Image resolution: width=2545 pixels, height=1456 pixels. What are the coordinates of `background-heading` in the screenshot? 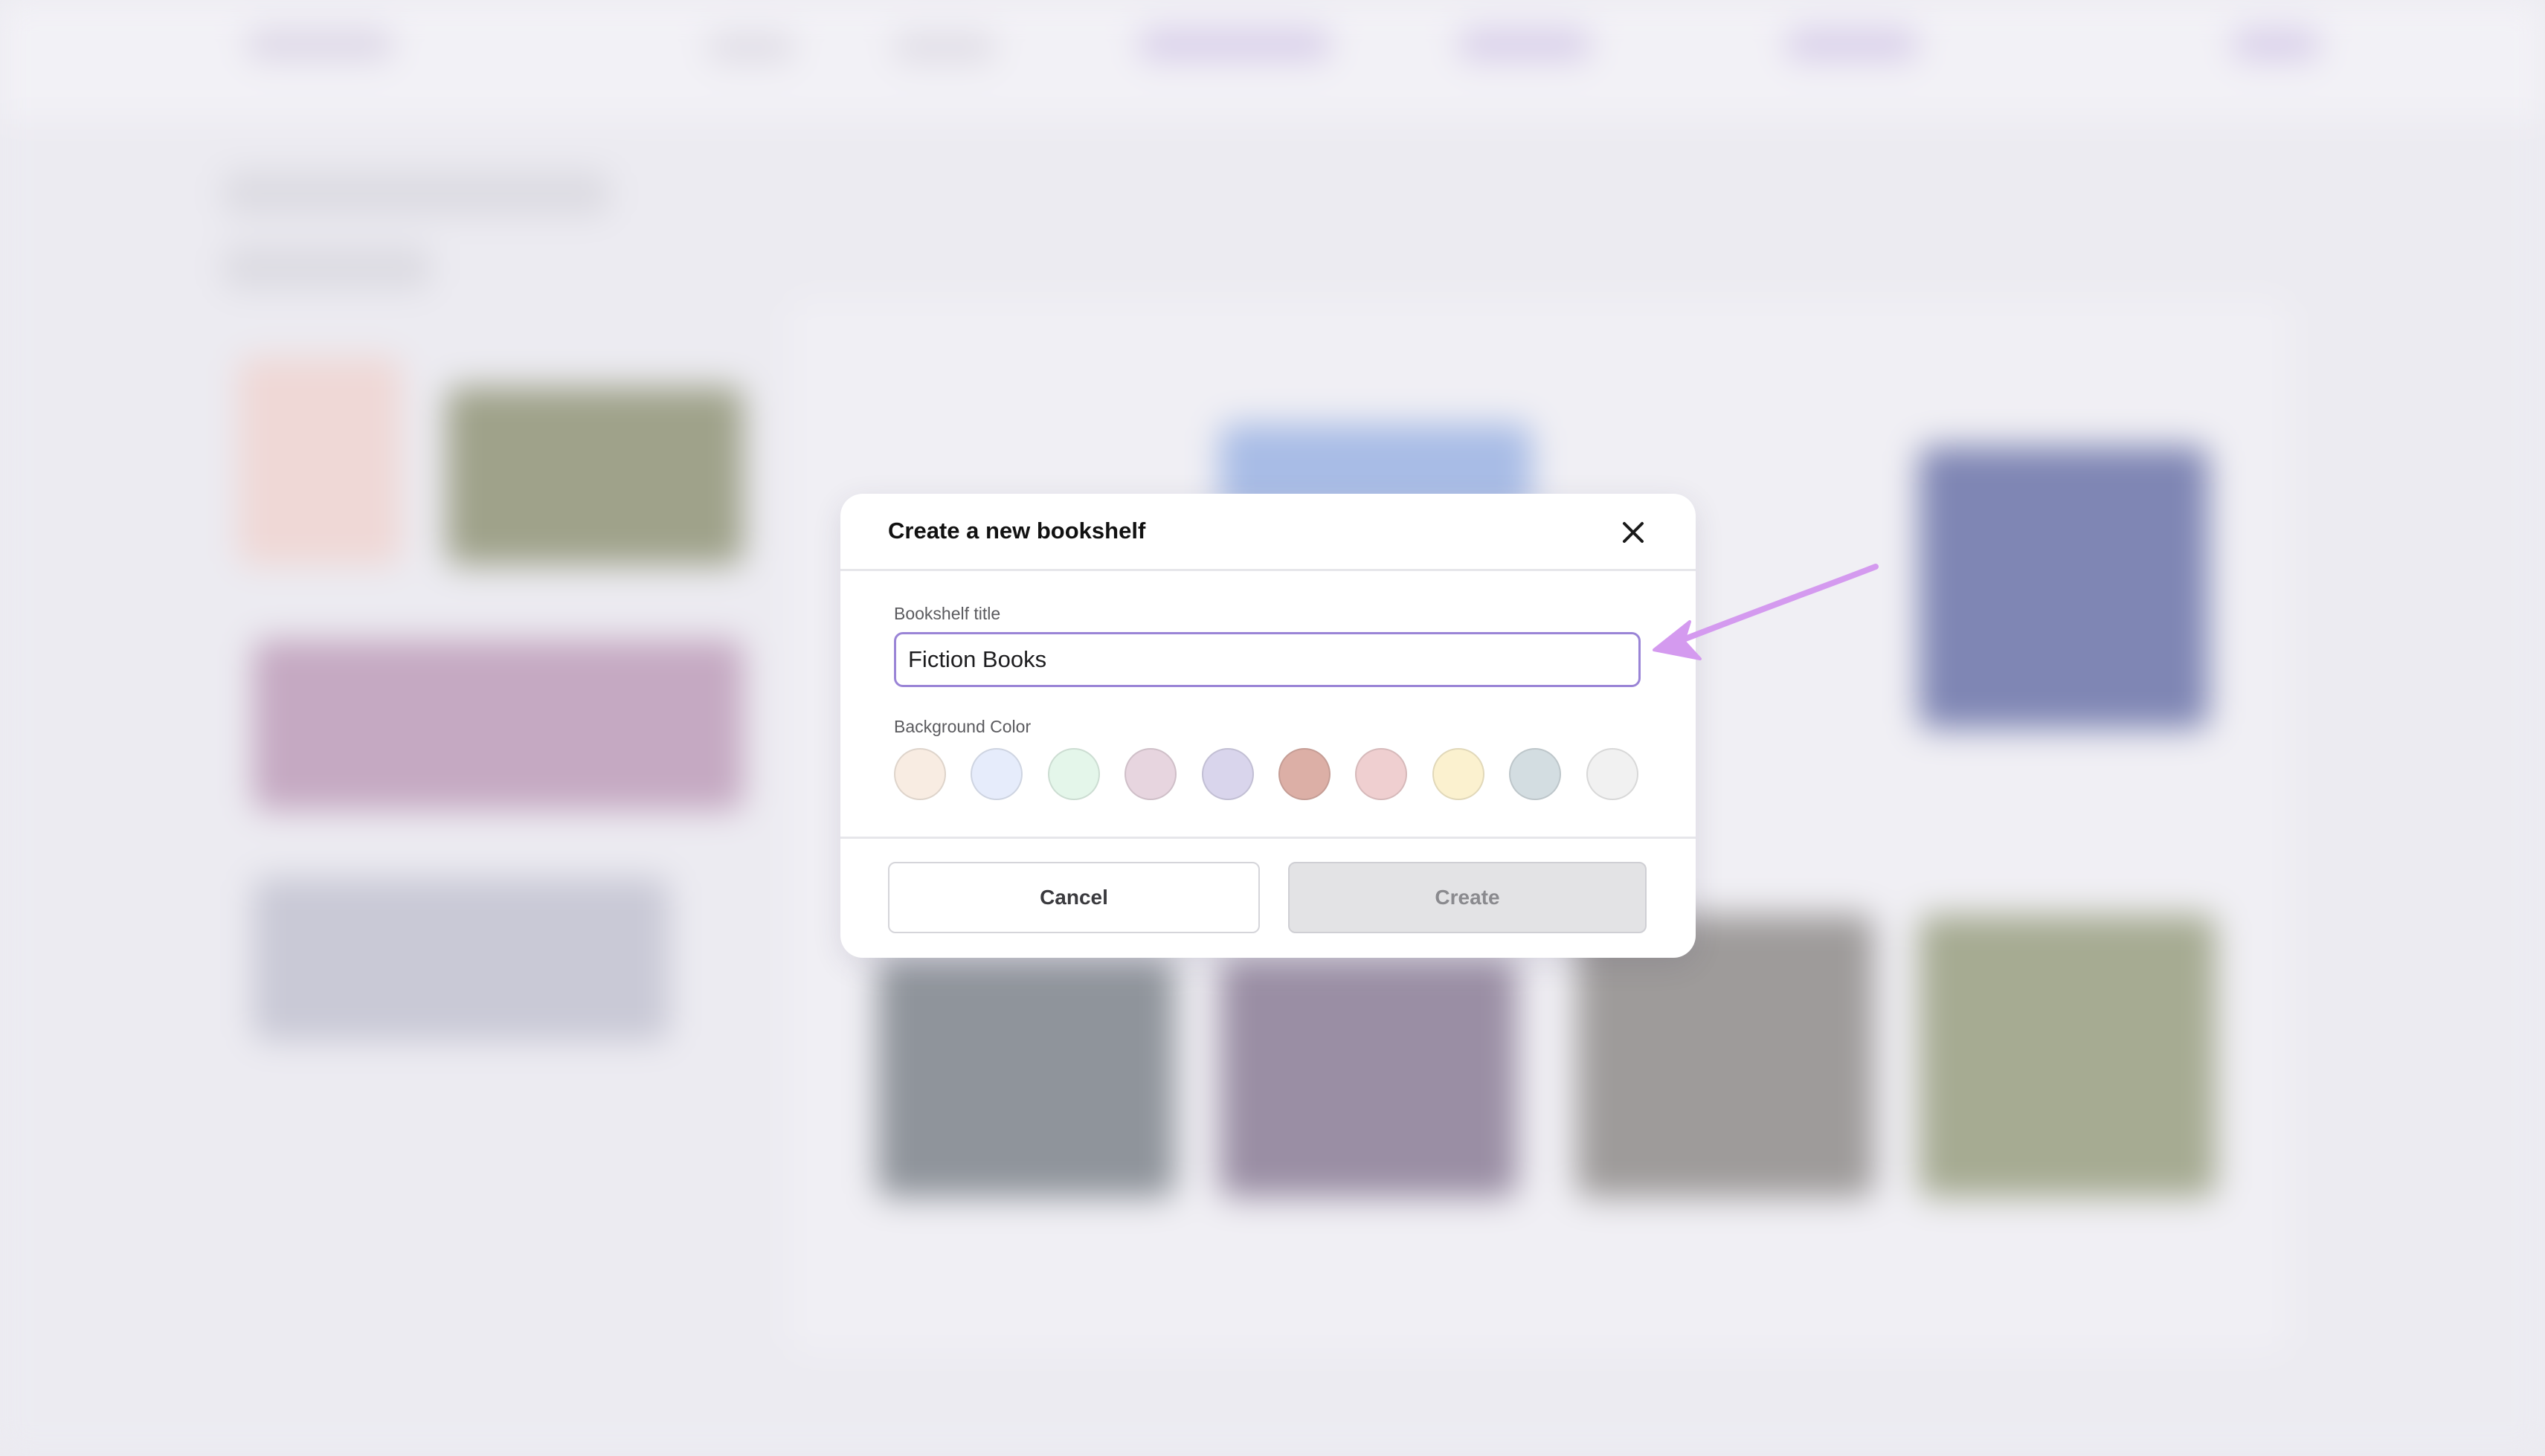 It's located at (417, 193).